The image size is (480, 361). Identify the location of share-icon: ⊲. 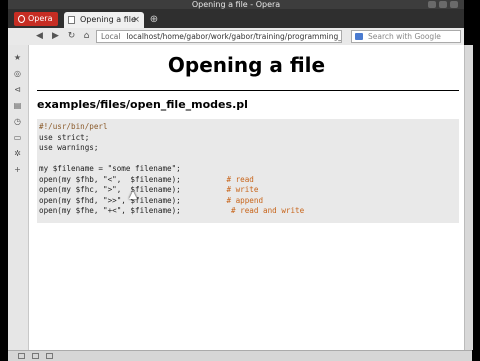
(17, 89).